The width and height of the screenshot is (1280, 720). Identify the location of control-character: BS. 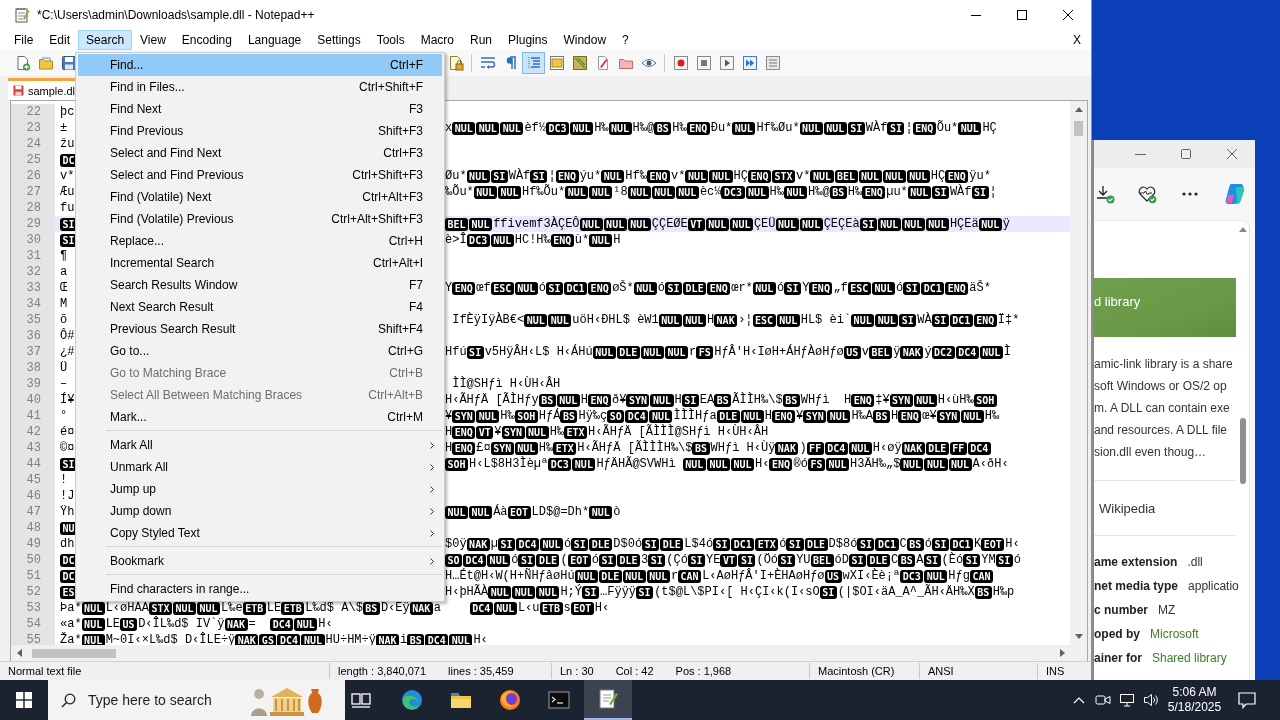
(907, 560).